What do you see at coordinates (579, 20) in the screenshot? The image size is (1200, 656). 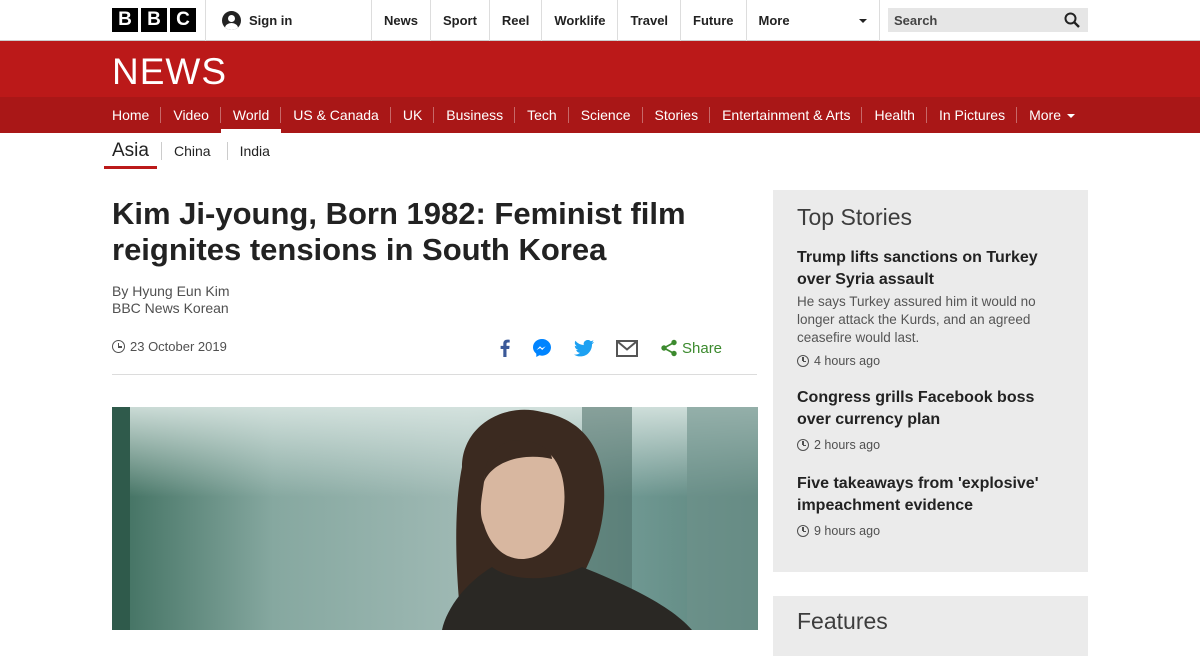 I see `topnav-item-worklife: Worklife` at bounding box center [579, 20].